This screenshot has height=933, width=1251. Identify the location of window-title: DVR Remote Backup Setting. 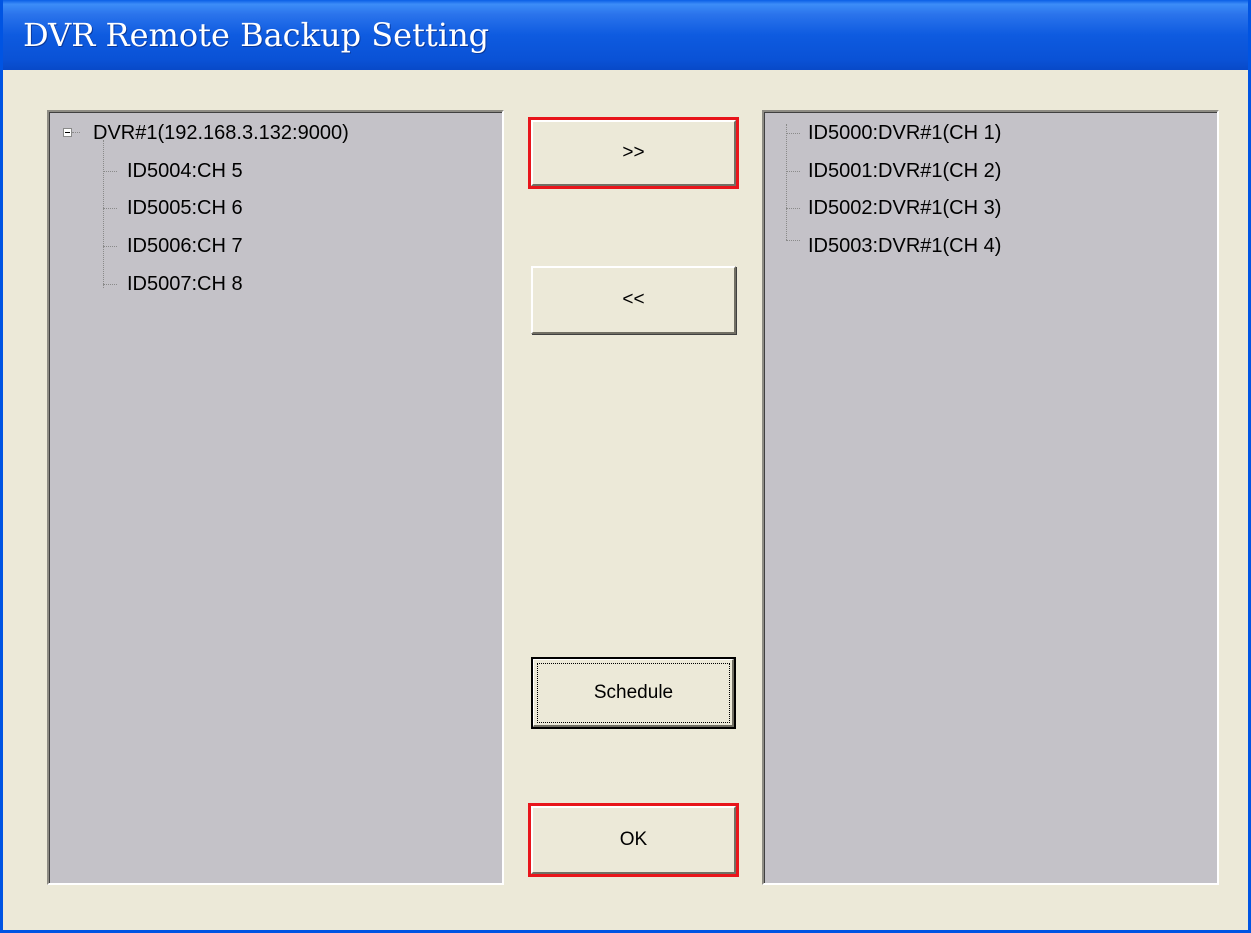
(256, 35).